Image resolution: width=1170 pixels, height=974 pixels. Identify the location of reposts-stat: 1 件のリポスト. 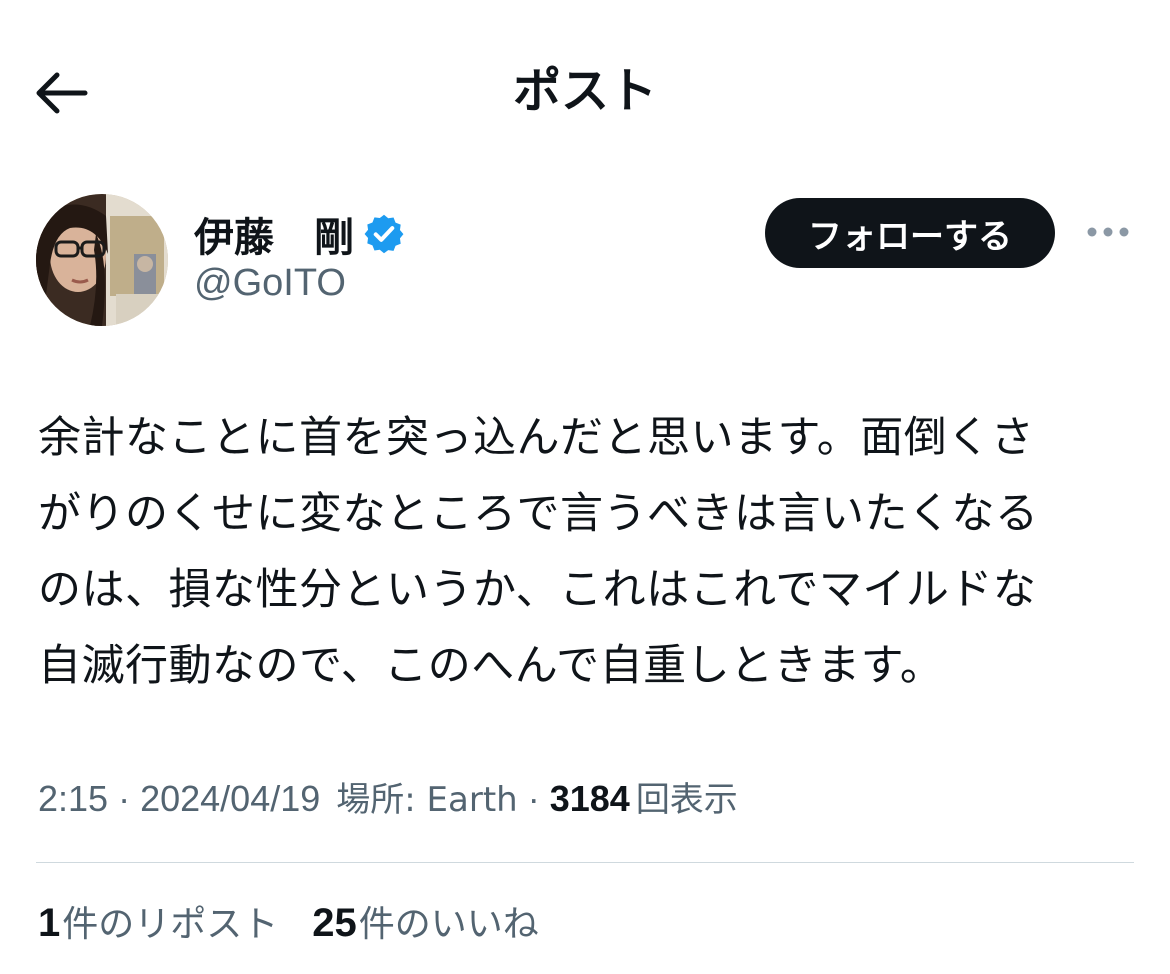
(158, 921).